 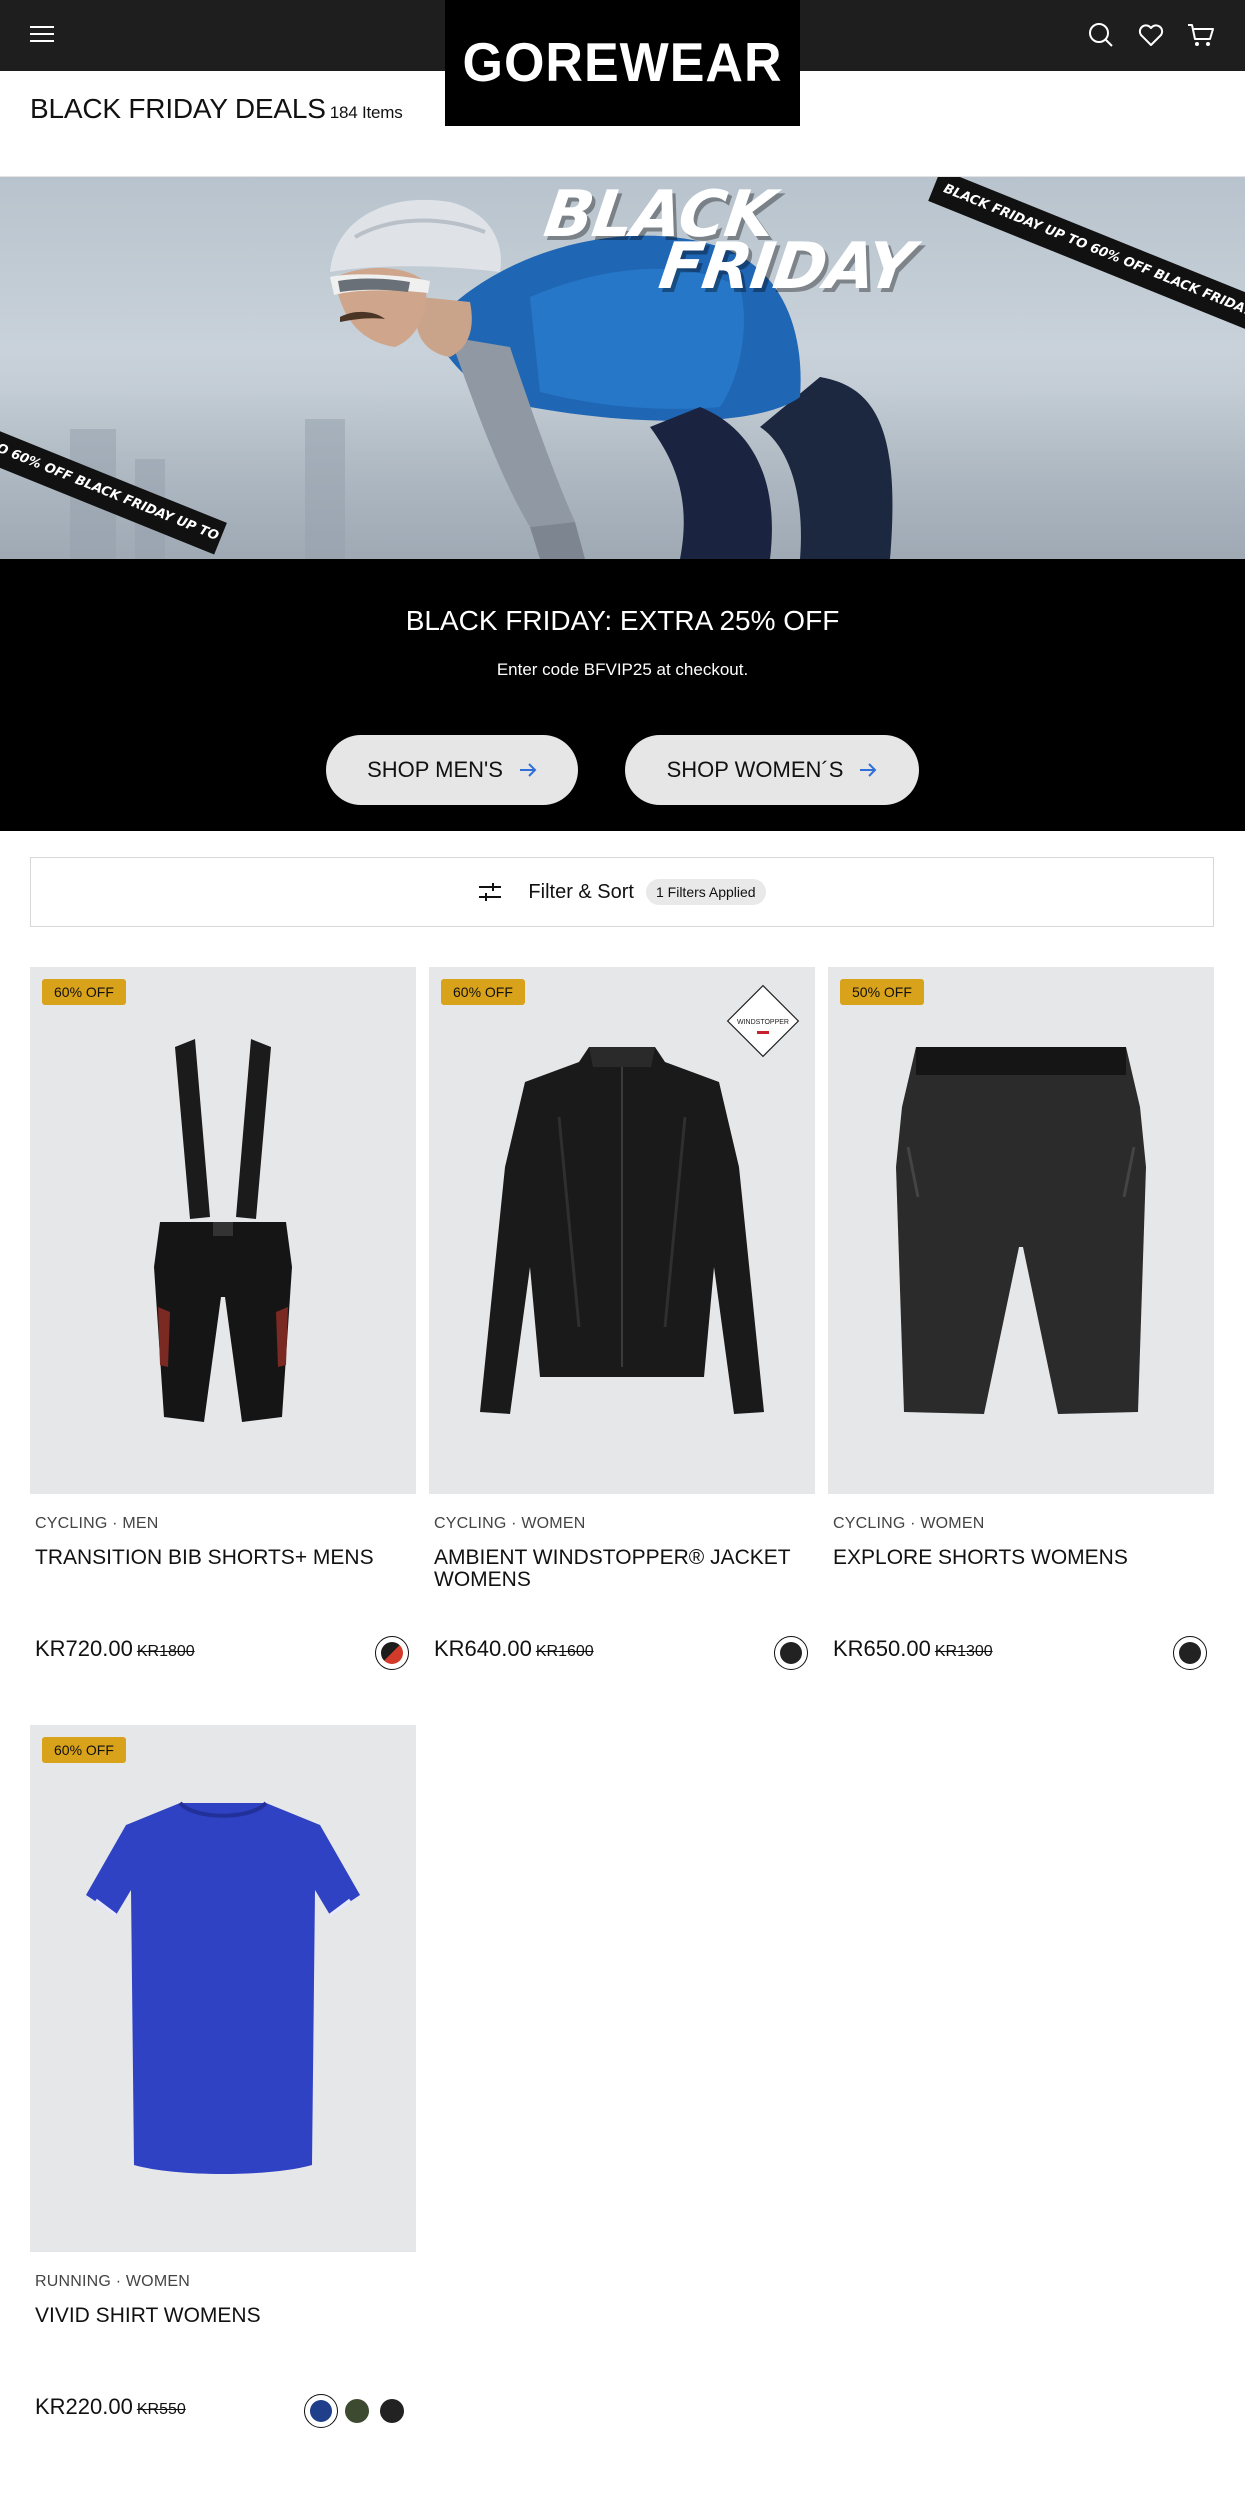 I want to click on product-image: 50% OFF, so click(x=1021, y=1230).